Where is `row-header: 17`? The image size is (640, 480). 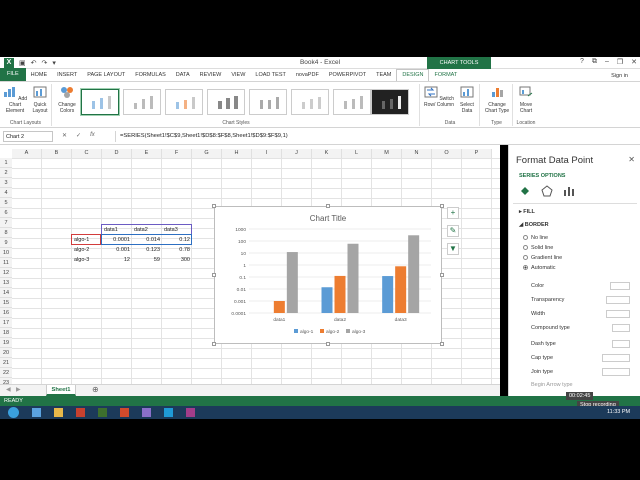 row-header: 17 is located at coordinates (6, 323).